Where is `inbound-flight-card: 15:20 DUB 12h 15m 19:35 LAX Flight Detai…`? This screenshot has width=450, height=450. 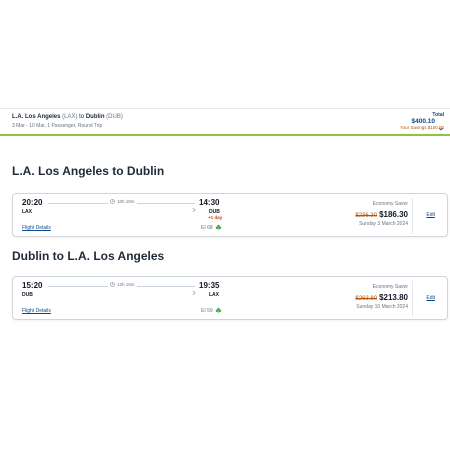 inbound-flight-card: 15:20 DUB 12h 15m 19:35 LAX Flight Detai… is located at coordinates (230, 298).